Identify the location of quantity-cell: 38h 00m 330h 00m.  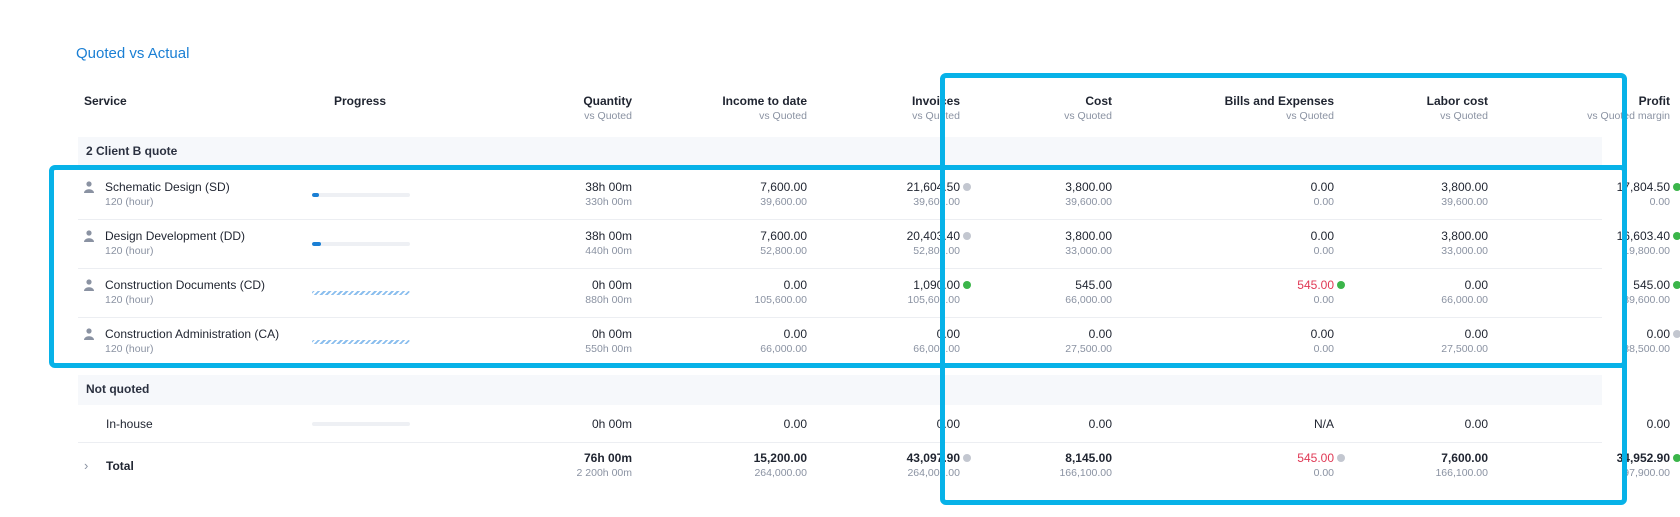
(545, 194).